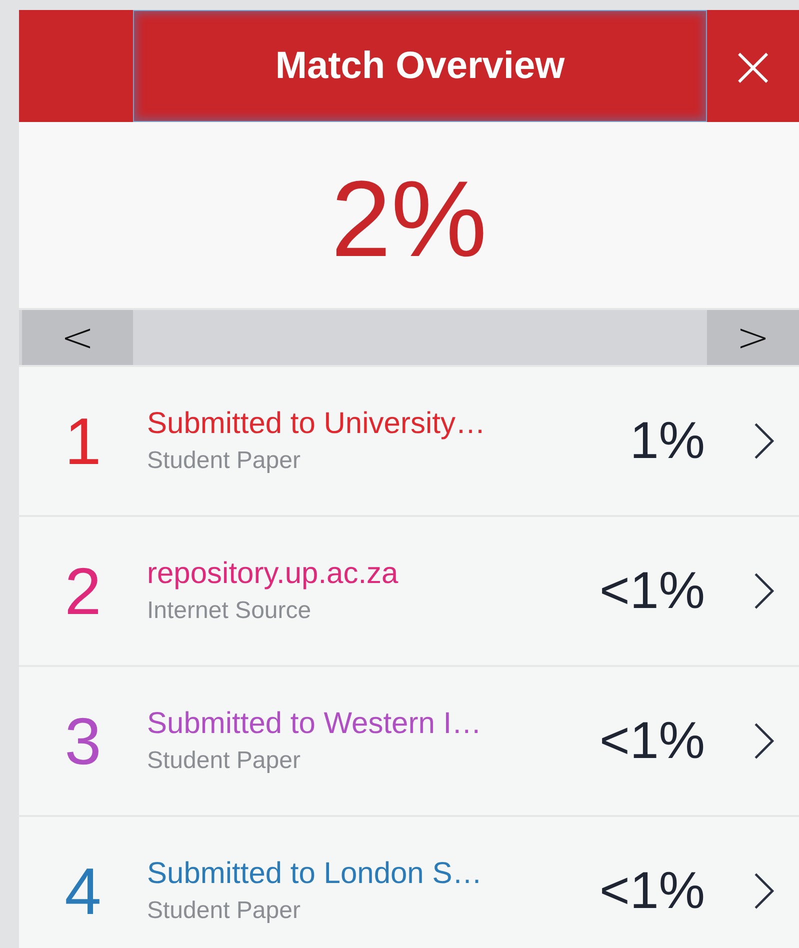 The height and width of the screenshot is (948, 799). I want to click on match-rank: 1, so click(83, 441).